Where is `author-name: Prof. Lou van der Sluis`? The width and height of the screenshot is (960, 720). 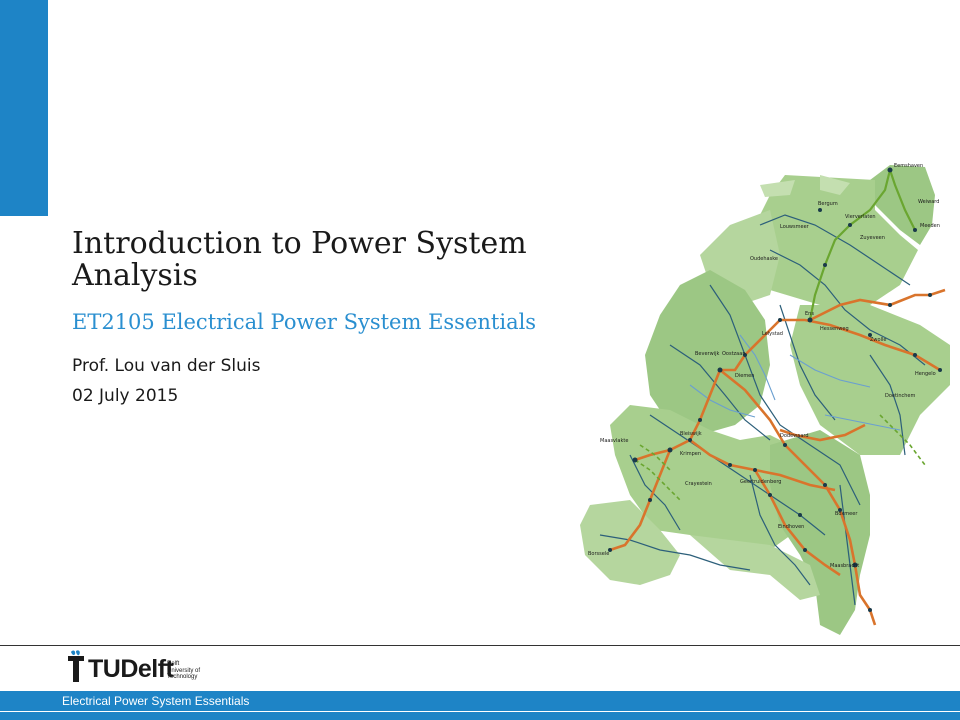 author-name: Prof. Lou van der Sluis is located at coordinates (166, 366).